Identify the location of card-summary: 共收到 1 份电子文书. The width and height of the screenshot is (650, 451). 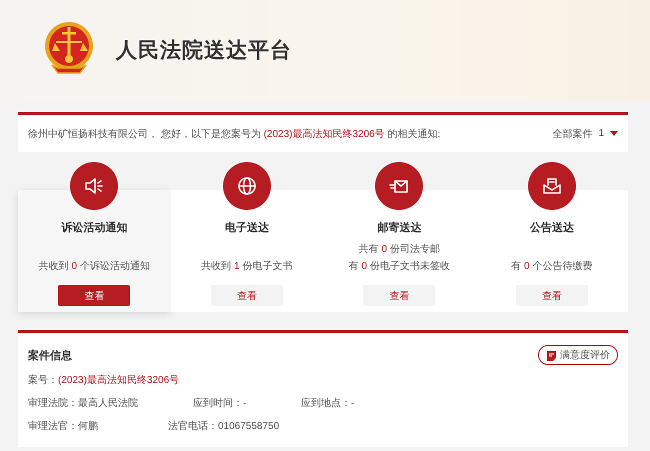
(246, 266).